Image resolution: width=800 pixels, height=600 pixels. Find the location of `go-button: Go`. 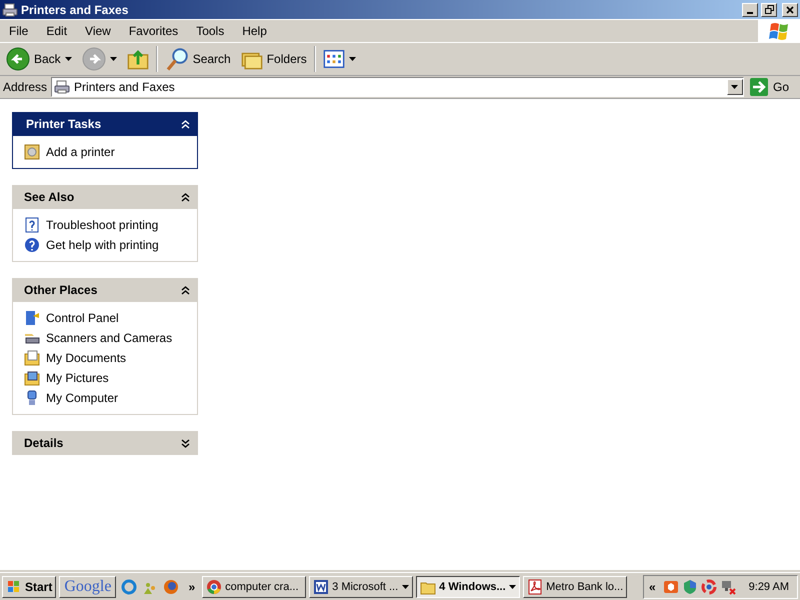

go-button: Go is located at coordinates (772, 87).